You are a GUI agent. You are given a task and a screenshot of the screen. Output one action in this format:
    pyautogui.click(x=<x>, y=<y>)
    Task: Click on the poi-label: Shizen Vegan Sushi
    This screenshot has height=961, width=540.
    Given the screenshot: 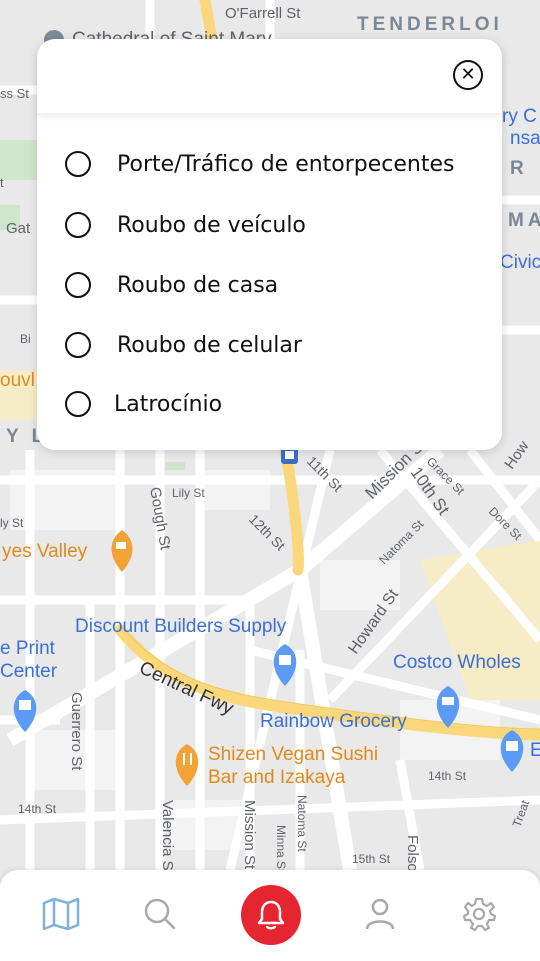 What is the action you would take?
    pyautogui.click(x=293, y=754)
    